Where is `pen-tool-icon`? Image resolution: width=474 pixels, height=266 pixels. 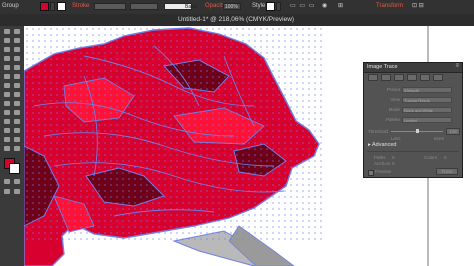
pen-tool-icon is located at coordinates (7, 49).